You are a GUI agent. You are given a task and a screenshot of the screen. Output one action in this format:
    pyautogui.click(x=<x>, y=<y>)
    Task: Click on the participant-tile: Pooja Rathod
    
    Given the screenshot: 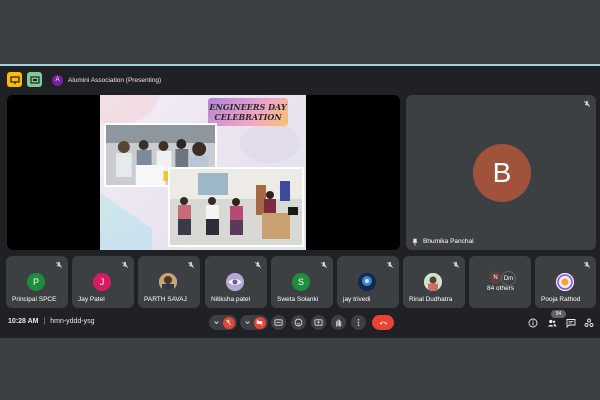 What is the action you would take?
    pyautogui.click(x=565, y=282)
    